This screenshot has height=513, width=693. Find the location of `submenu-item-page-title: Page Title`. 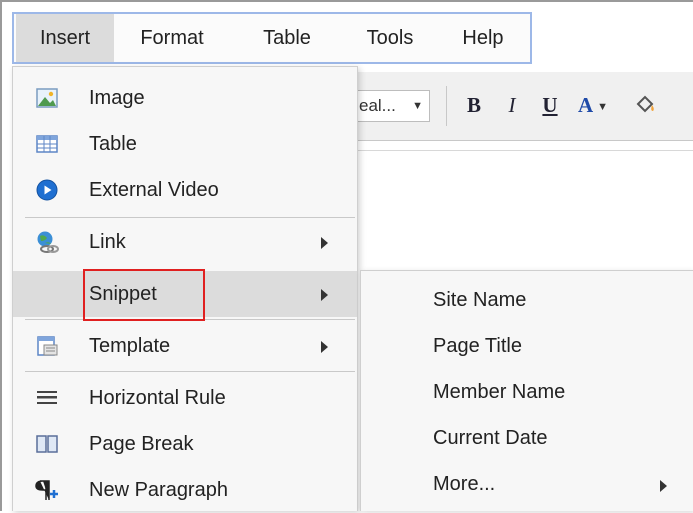

submenu-item-page-title: Page Title is located at coordinates (527, 346).